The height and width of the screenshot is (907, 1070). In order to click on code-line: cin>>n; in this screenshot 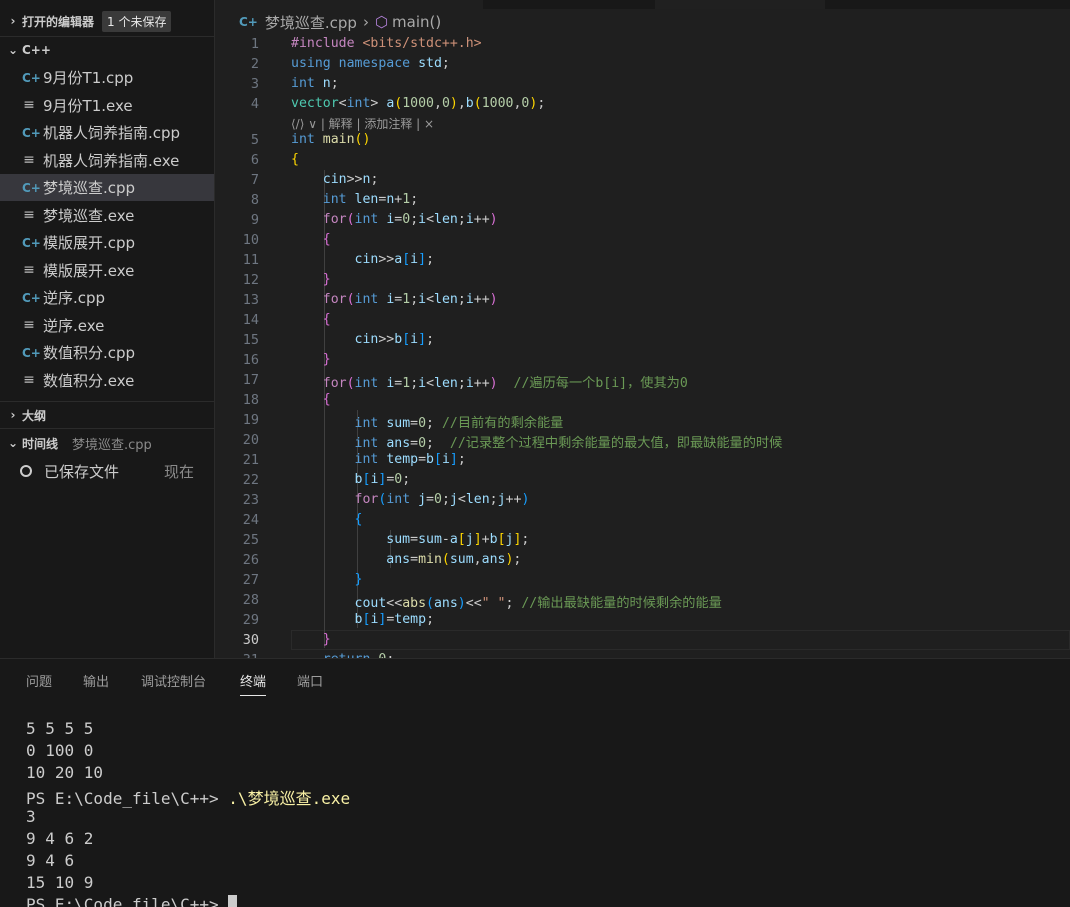, I will do `click(335, 179)`.